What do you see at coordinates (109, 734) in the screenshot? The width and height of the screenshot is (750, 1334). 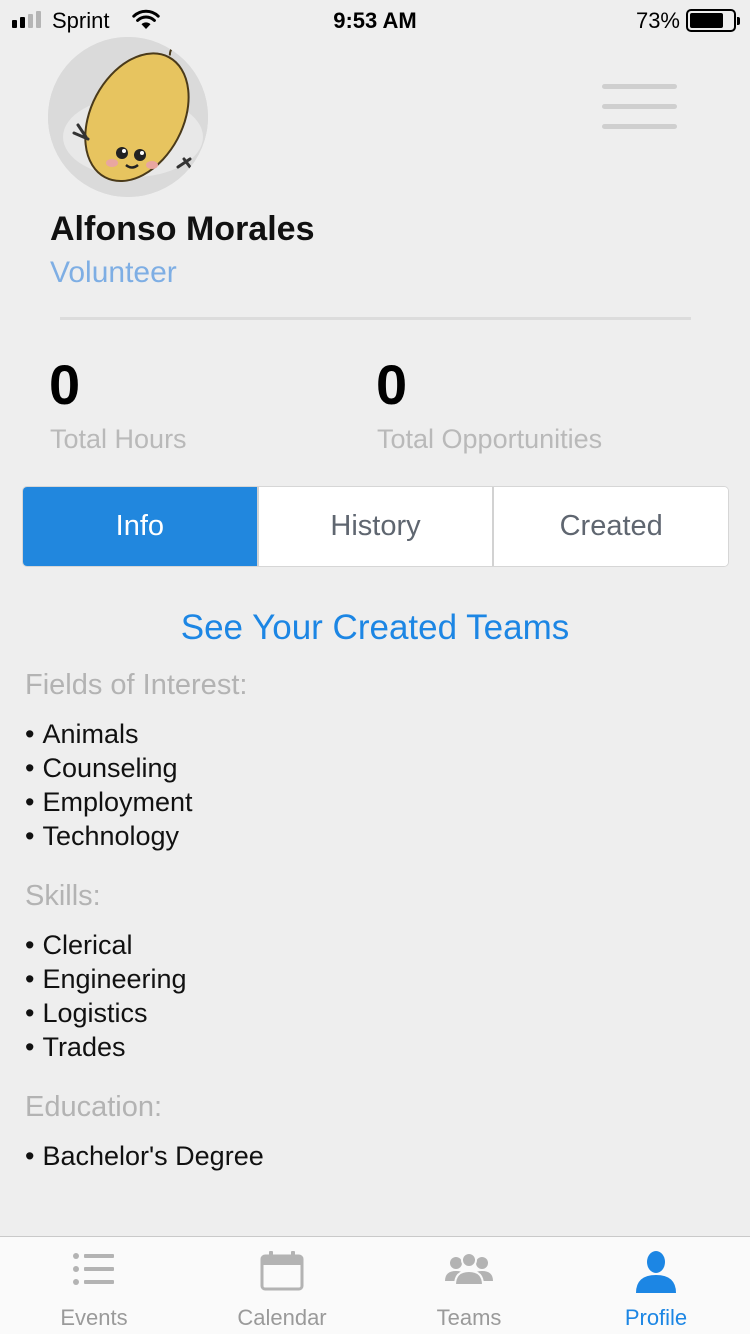 I see `list-item: Animals` at bounding box center [109, 734].